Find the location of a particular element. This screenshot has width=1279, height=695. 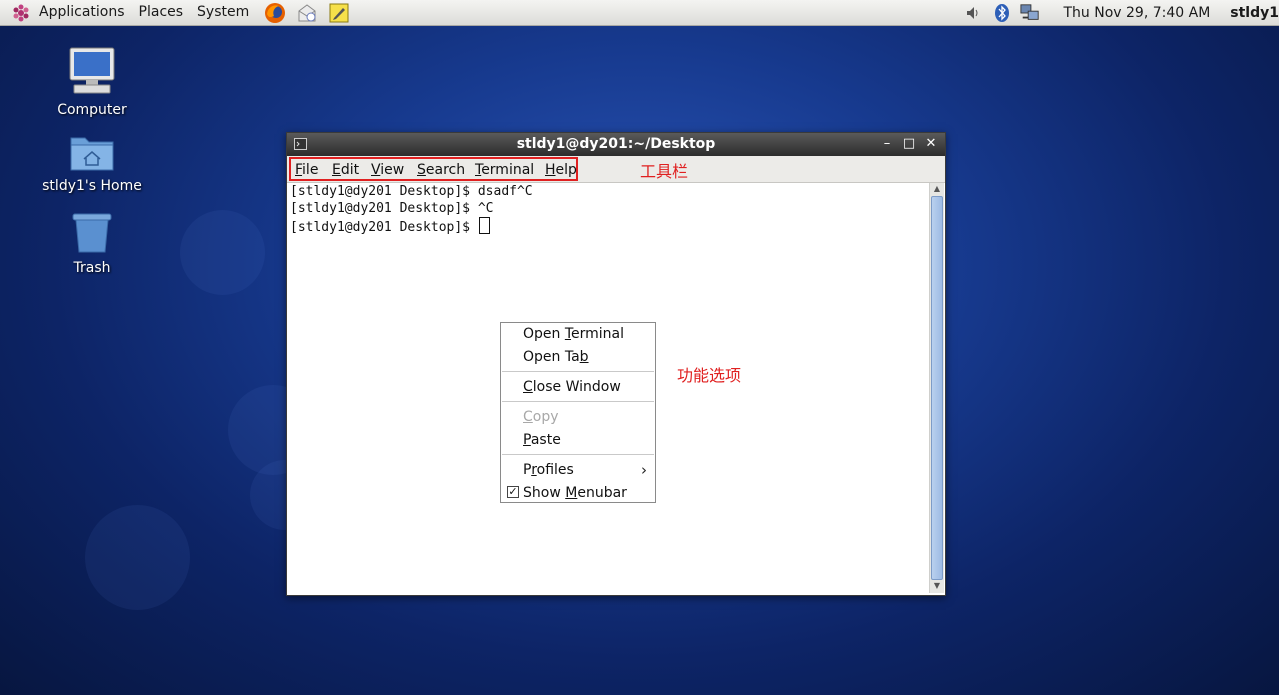

menu-item-show-menubar: Show Menubar is located at coordinates (575, 493).